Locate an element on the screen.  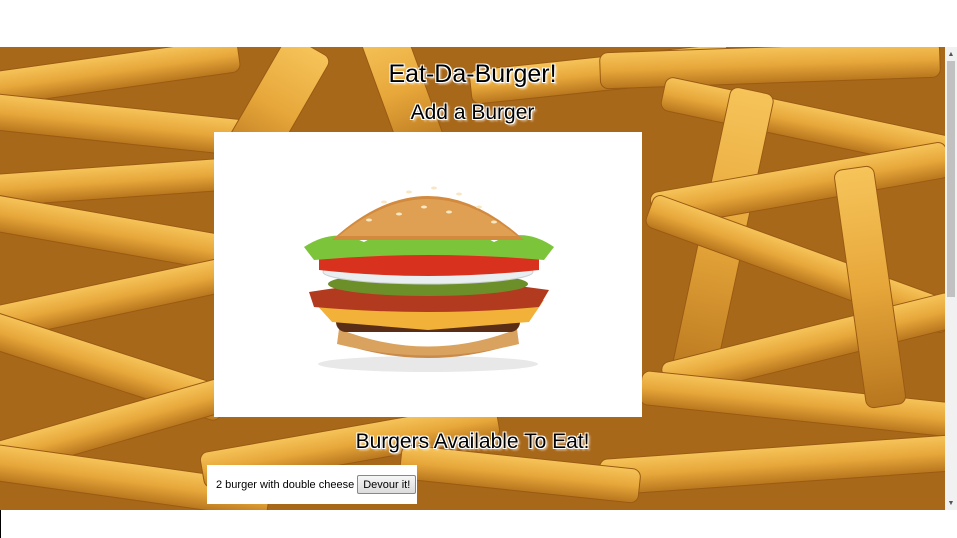
vertical-scrollbar: ▲ ▼ is located at coordinates (951, 278).